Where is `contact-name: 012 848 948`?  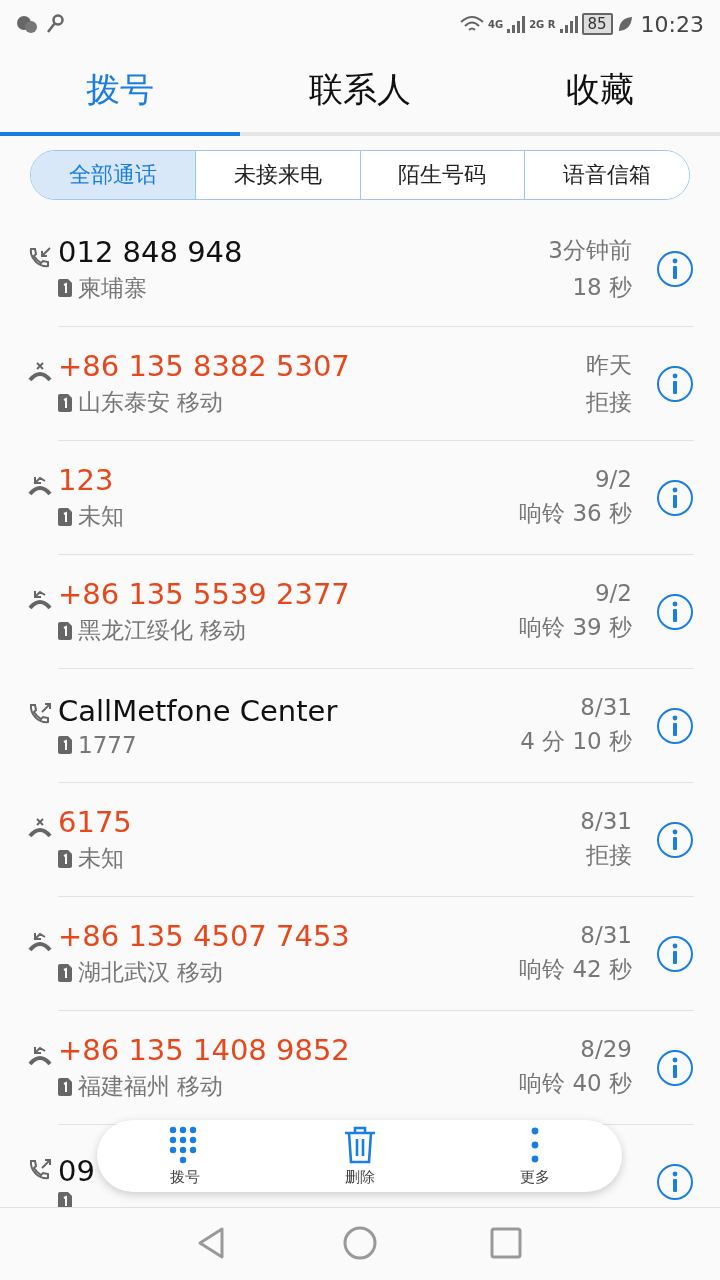
contact-name: 012 848 948 is located at coordinates (150, 251).